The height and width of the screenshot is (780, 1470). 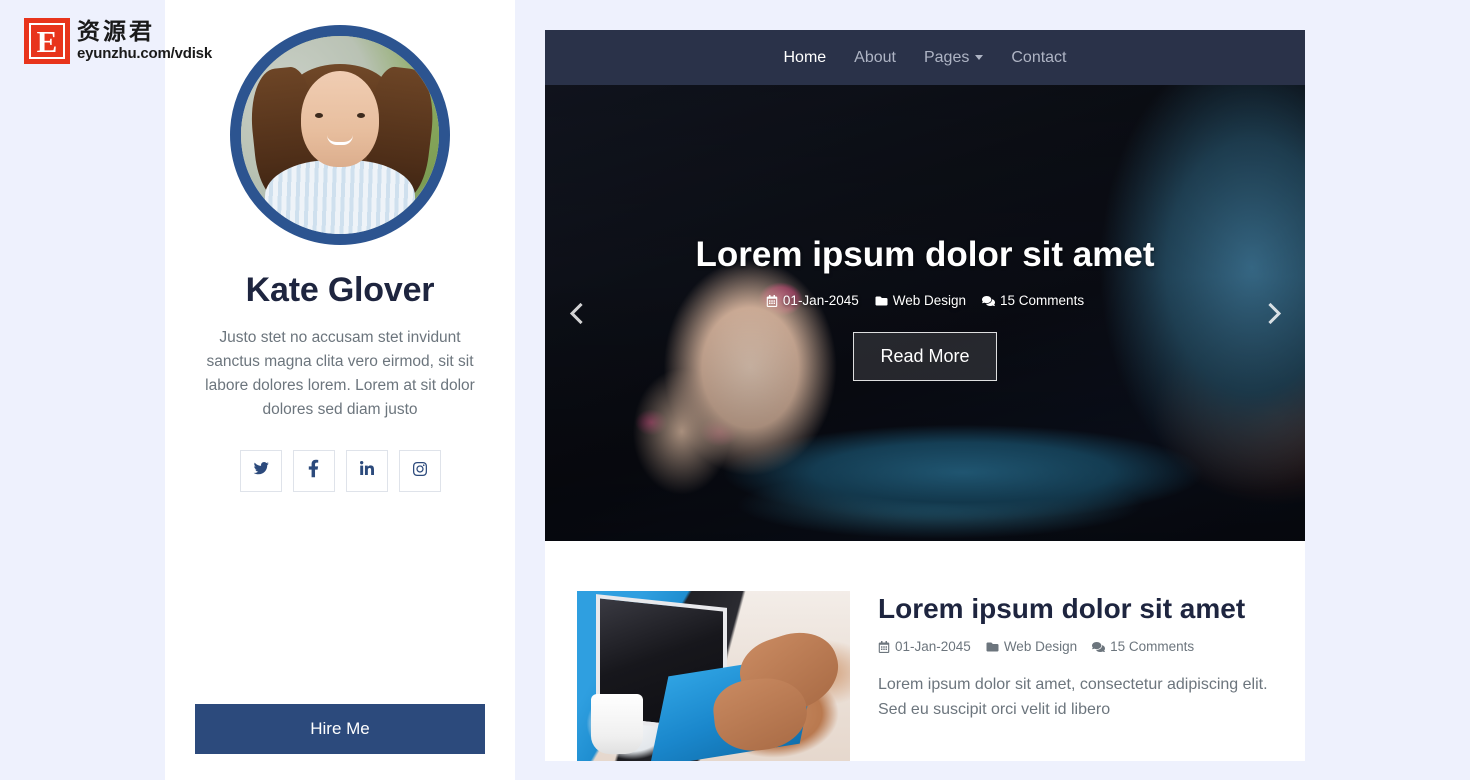 I want to click on carousel-date-text: 01-Jan-2045, so click(x=820, y=300).